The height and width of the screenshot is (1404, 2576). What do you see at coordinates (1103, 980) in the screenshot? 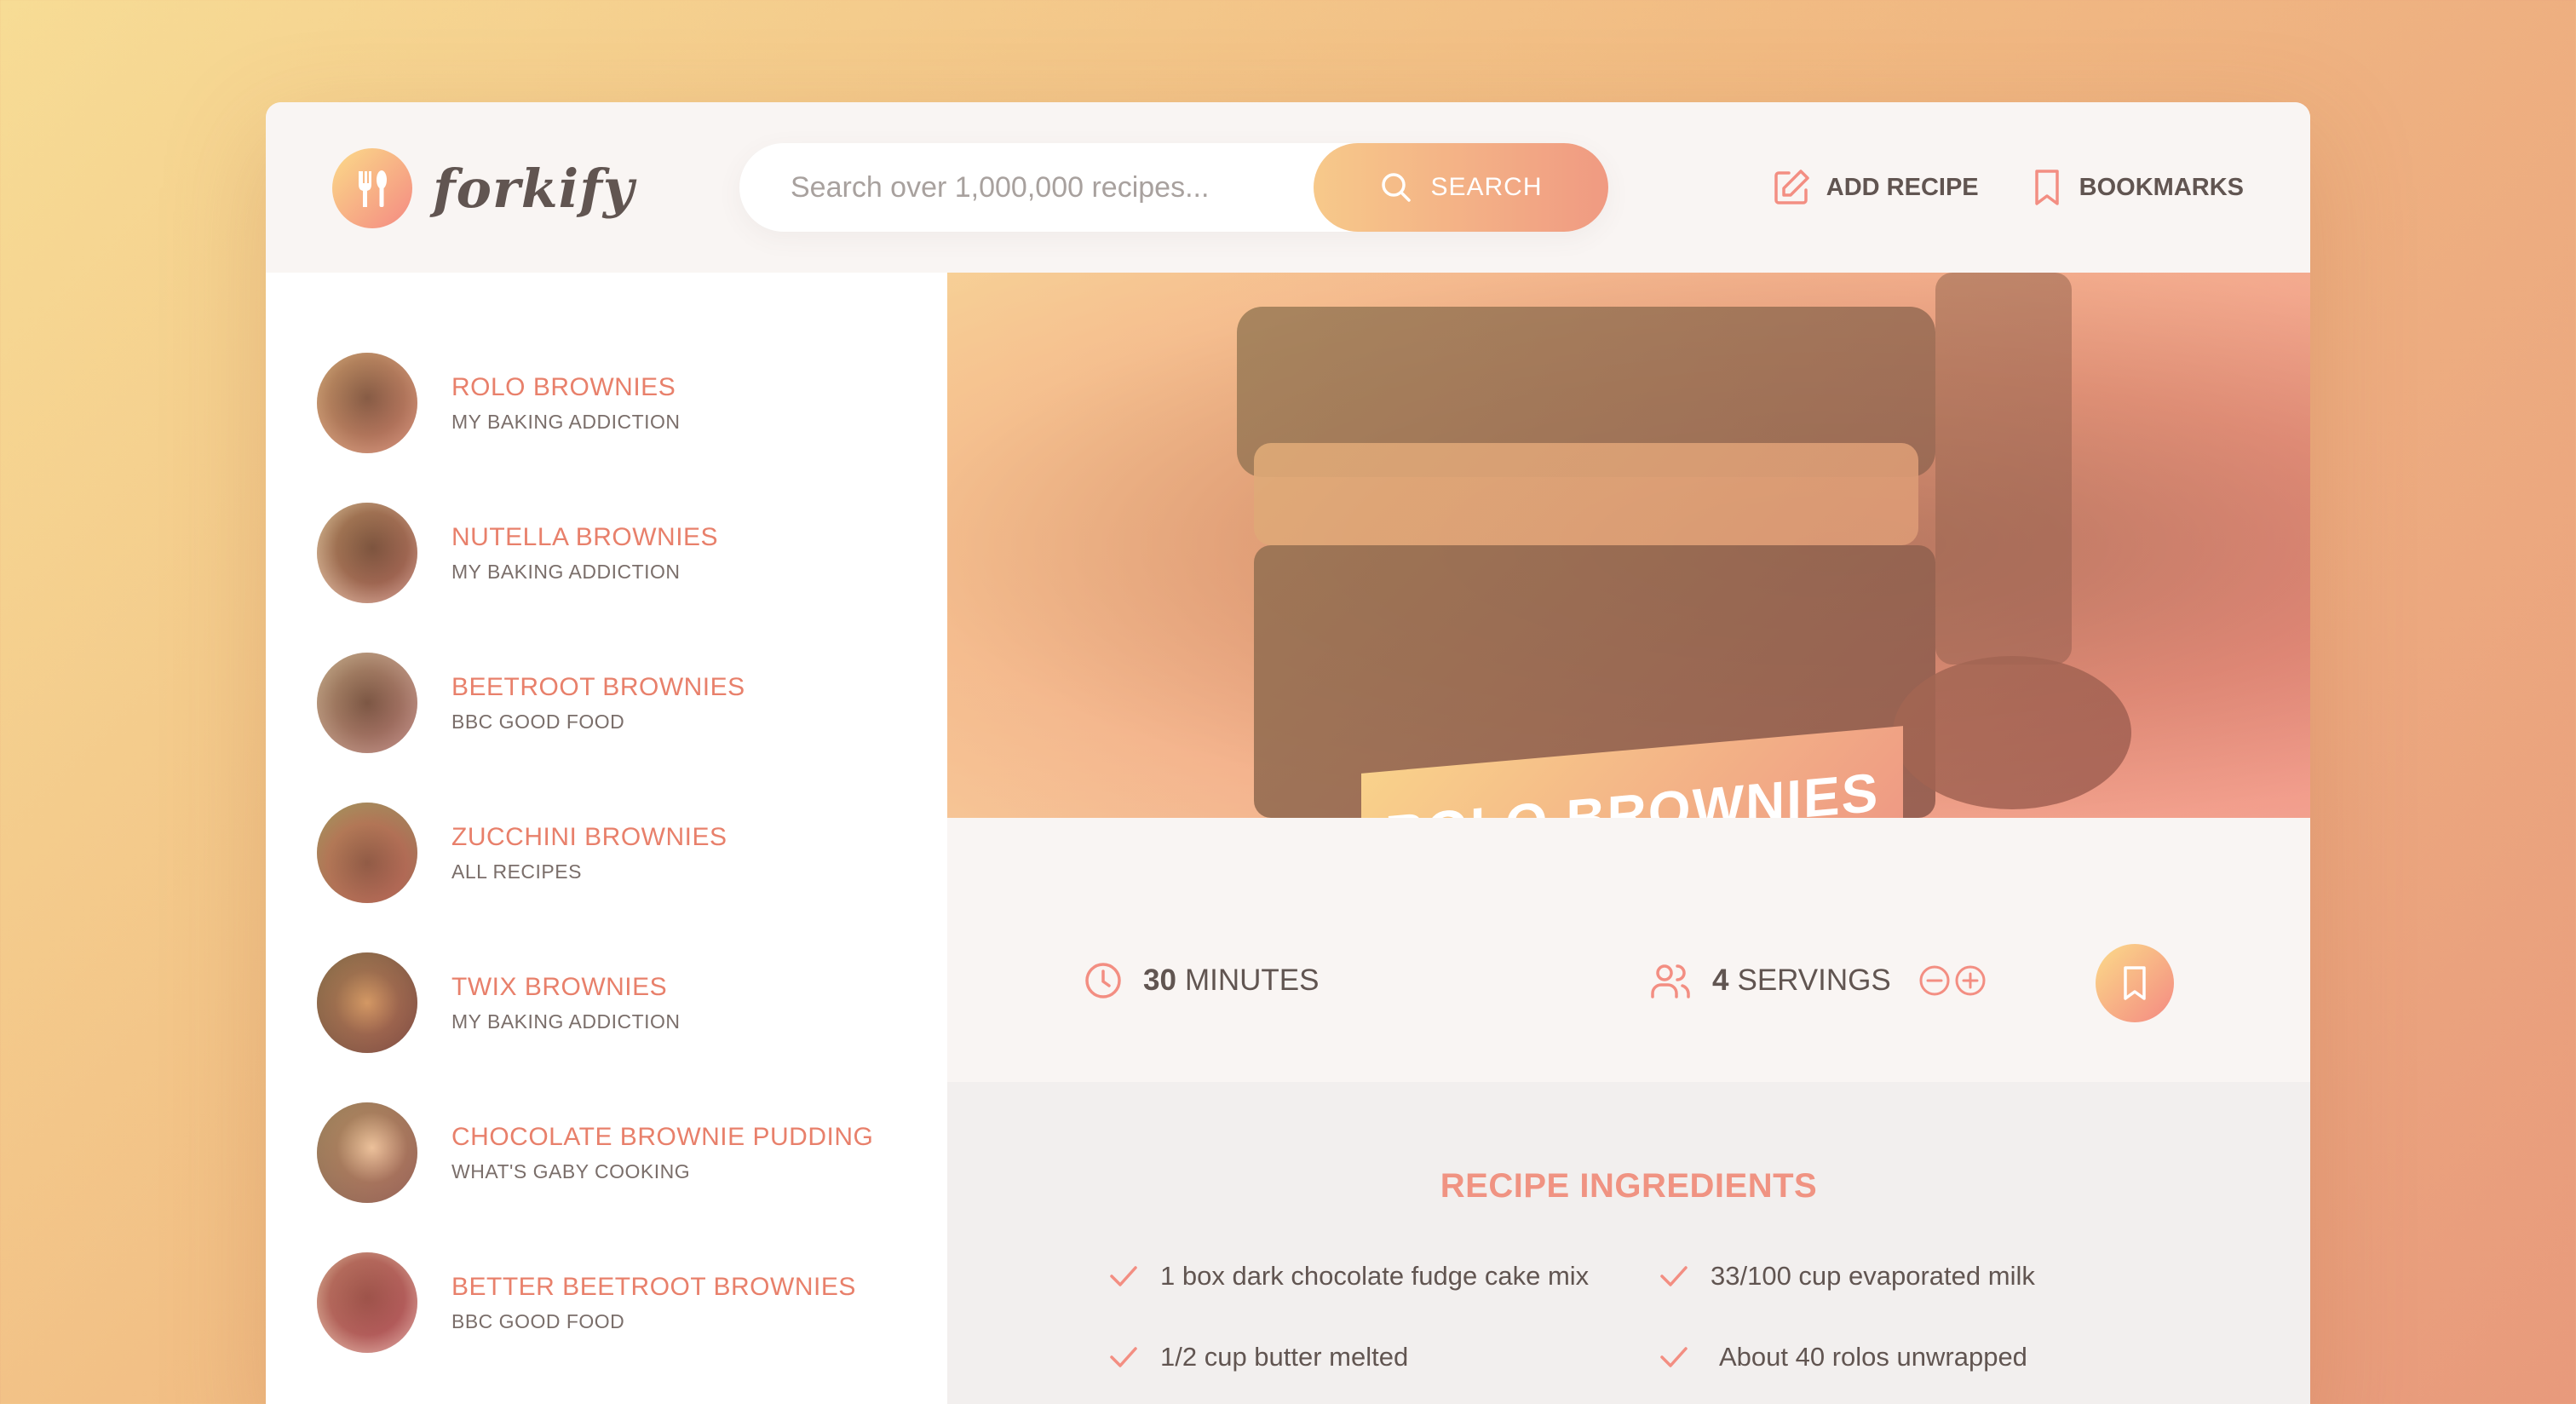
I see `clock-icon` at bounding box center [1103, 980].